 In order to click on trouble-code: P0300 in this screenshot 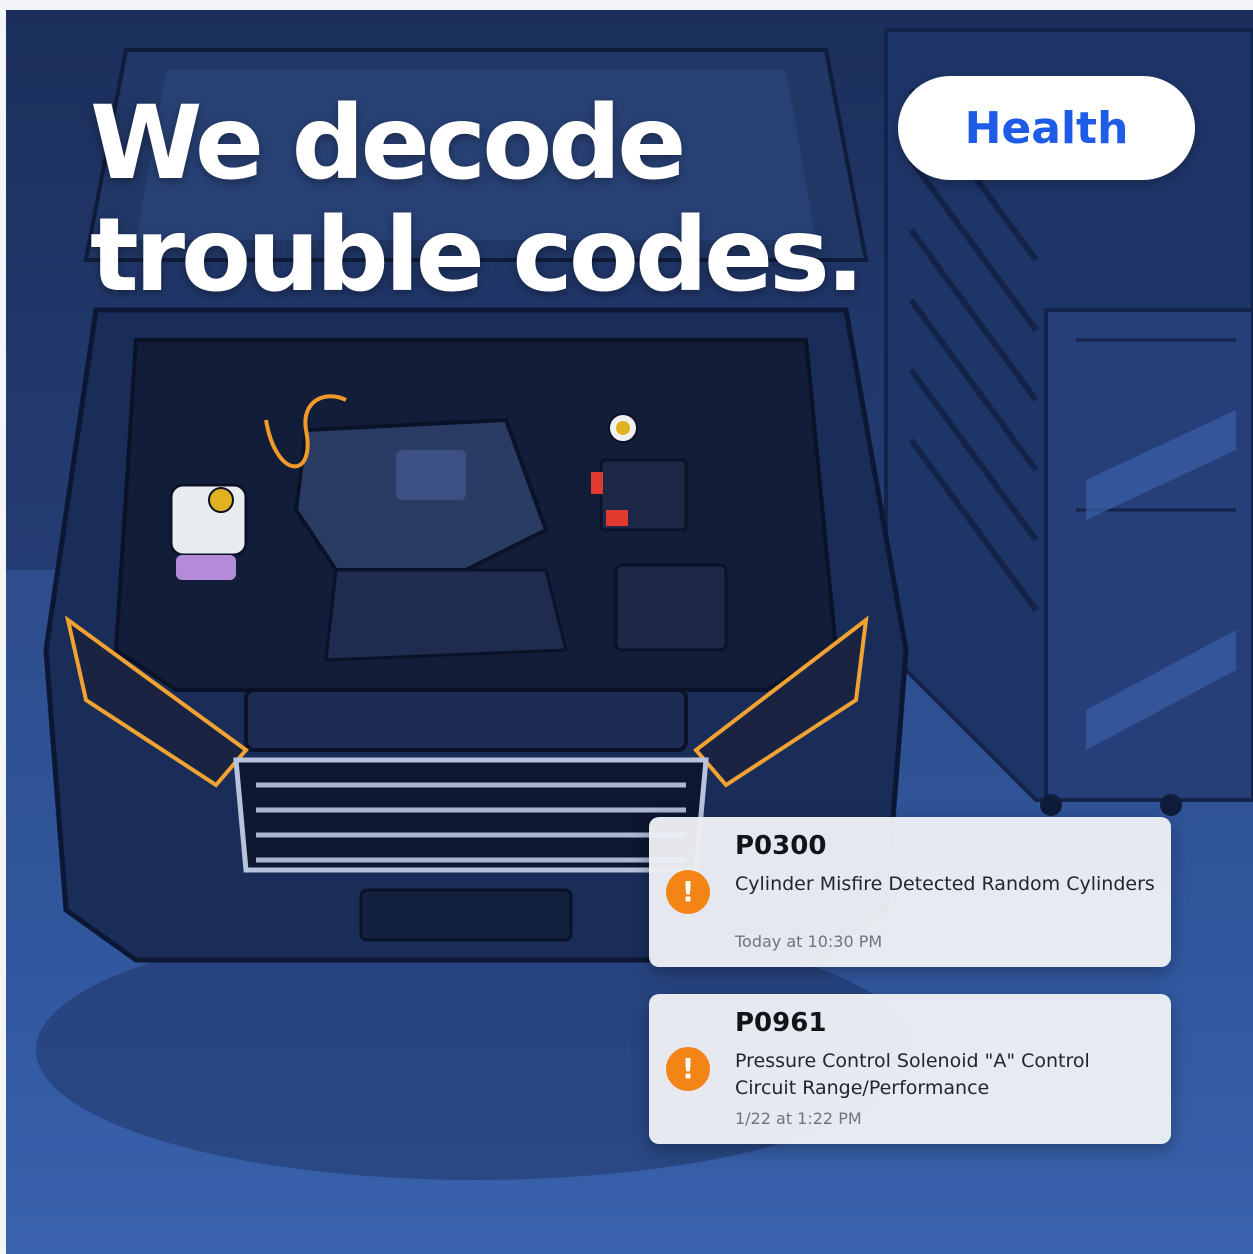, I will do `click(781, 846)`.